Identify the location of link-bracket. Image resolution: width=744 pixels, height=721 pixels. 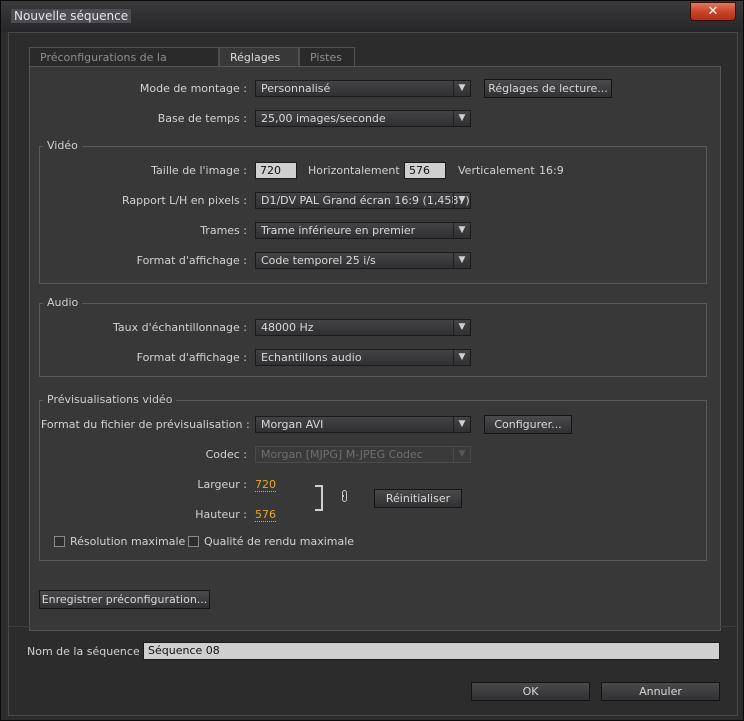
(319, 498).